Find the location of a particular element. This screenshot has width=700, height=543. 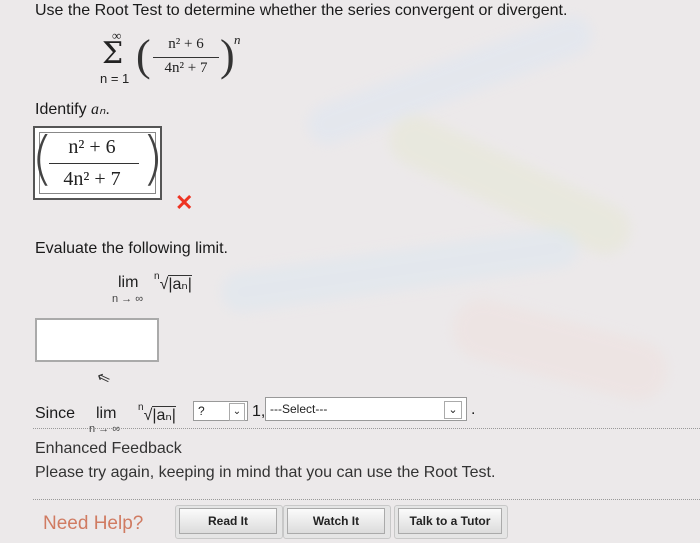

lim-subscript: n → ∞ is located at coordinates (128, 299).